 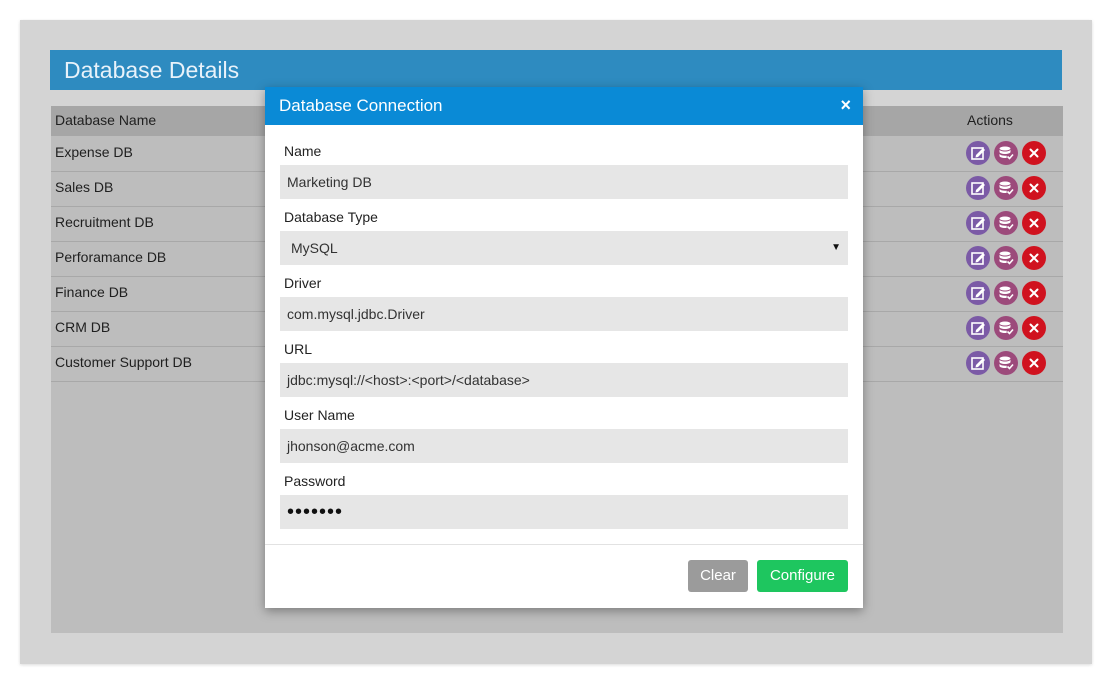 I want to click on dialog-header: Database Connection ×, so click(x=564, y=106).